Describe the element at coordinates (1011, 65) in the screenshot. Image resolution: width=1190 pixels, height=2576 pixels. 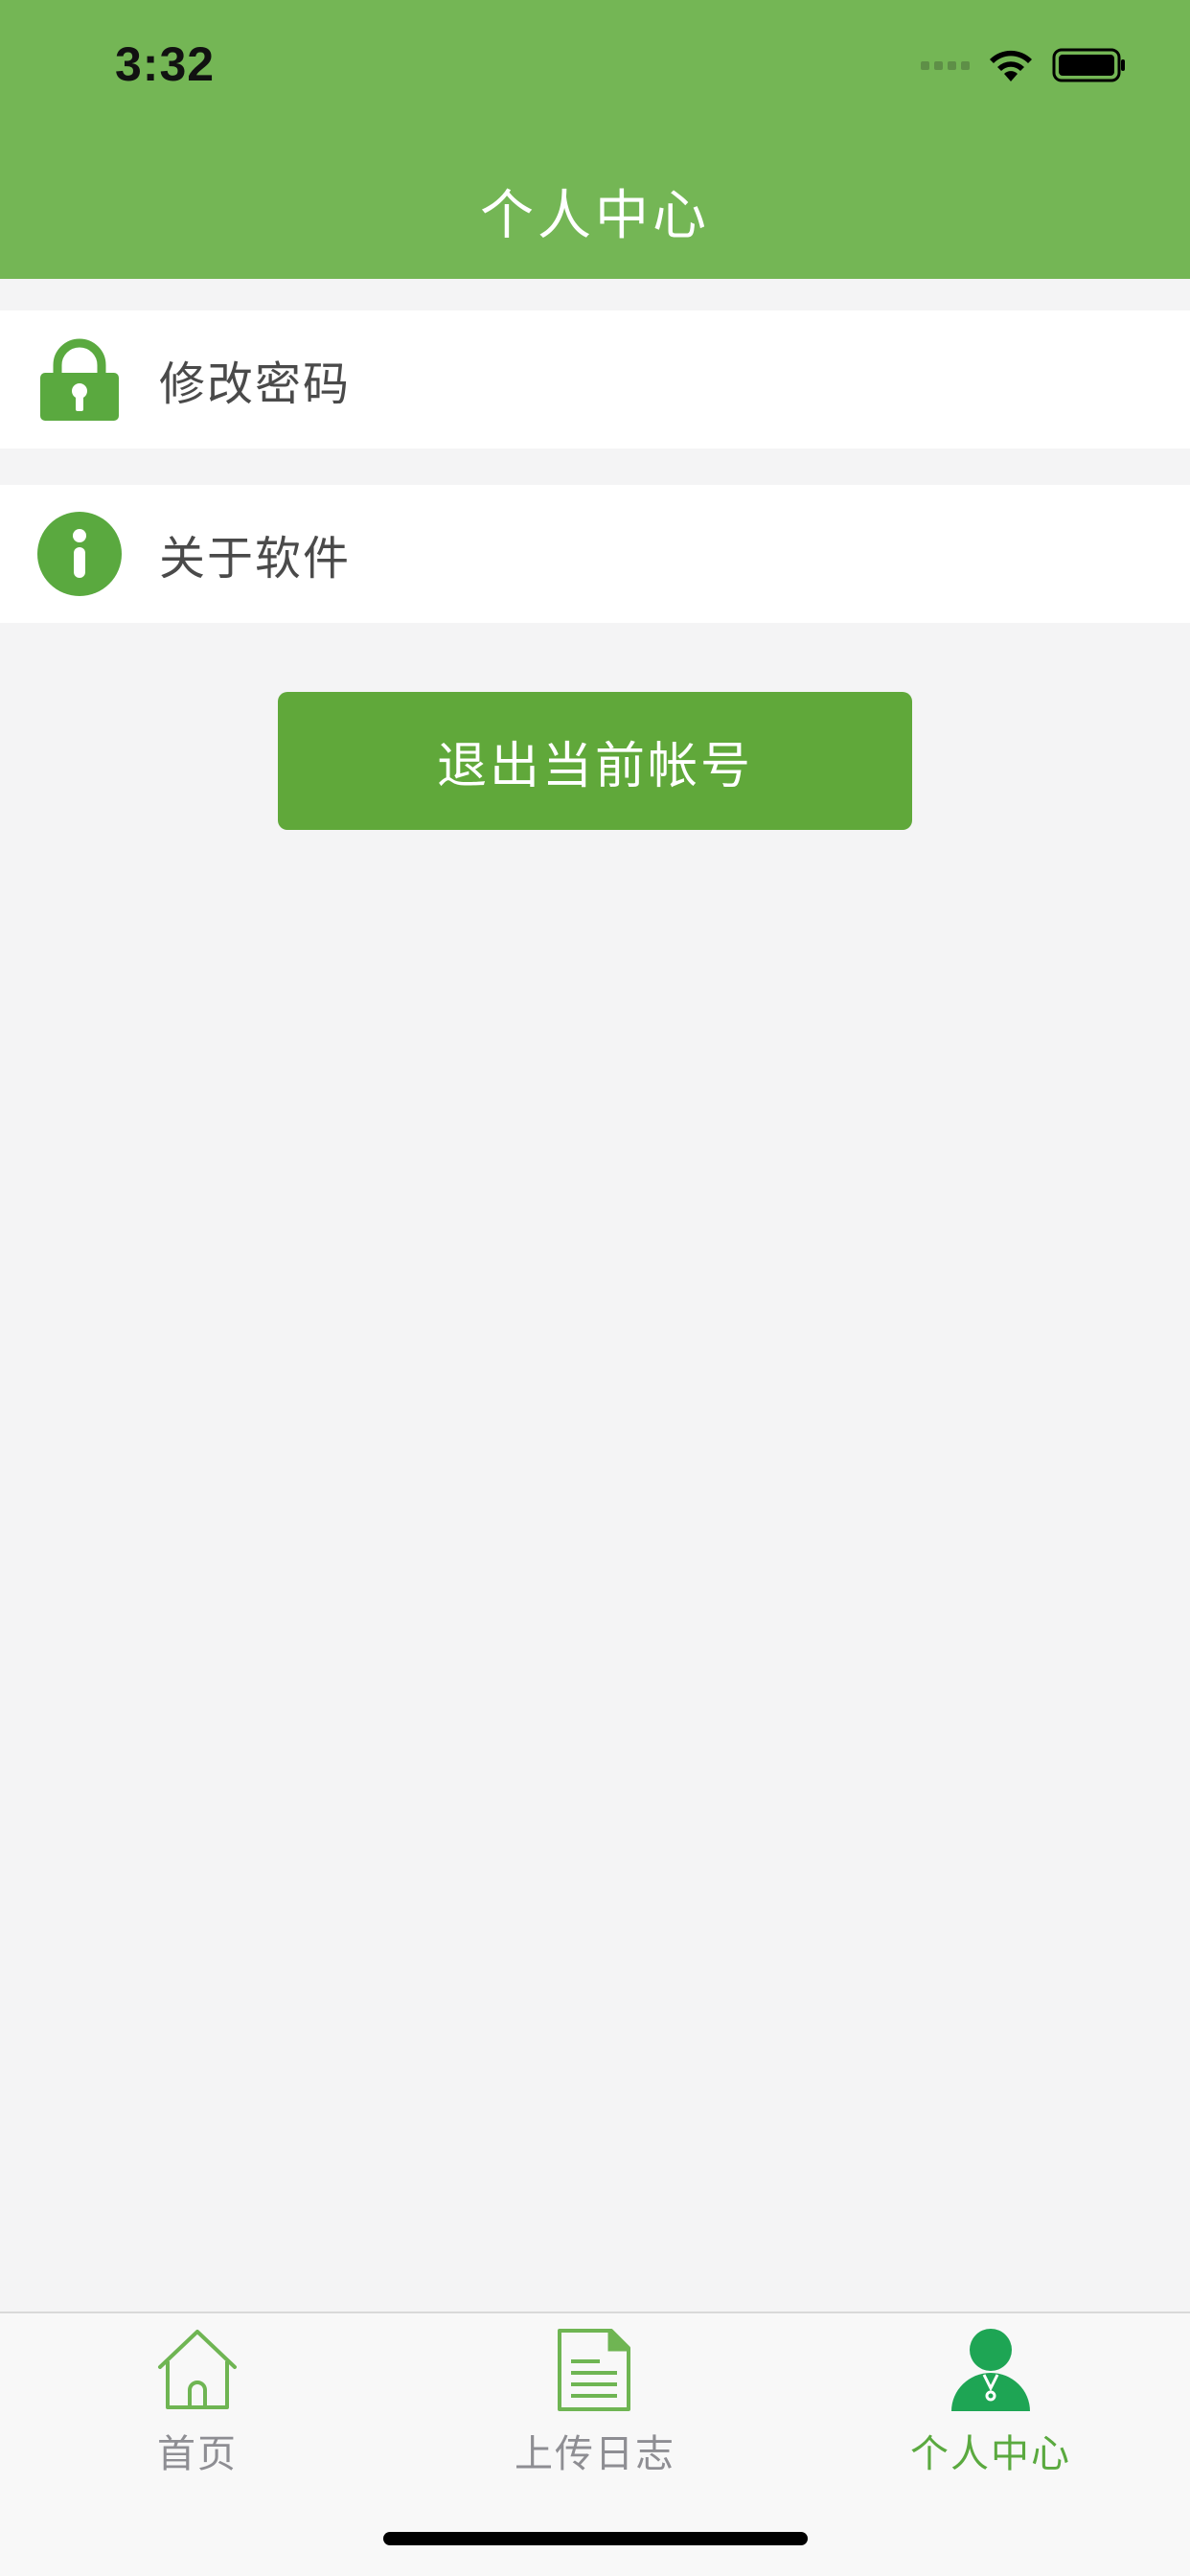
I see `wifi-icon` at that location.